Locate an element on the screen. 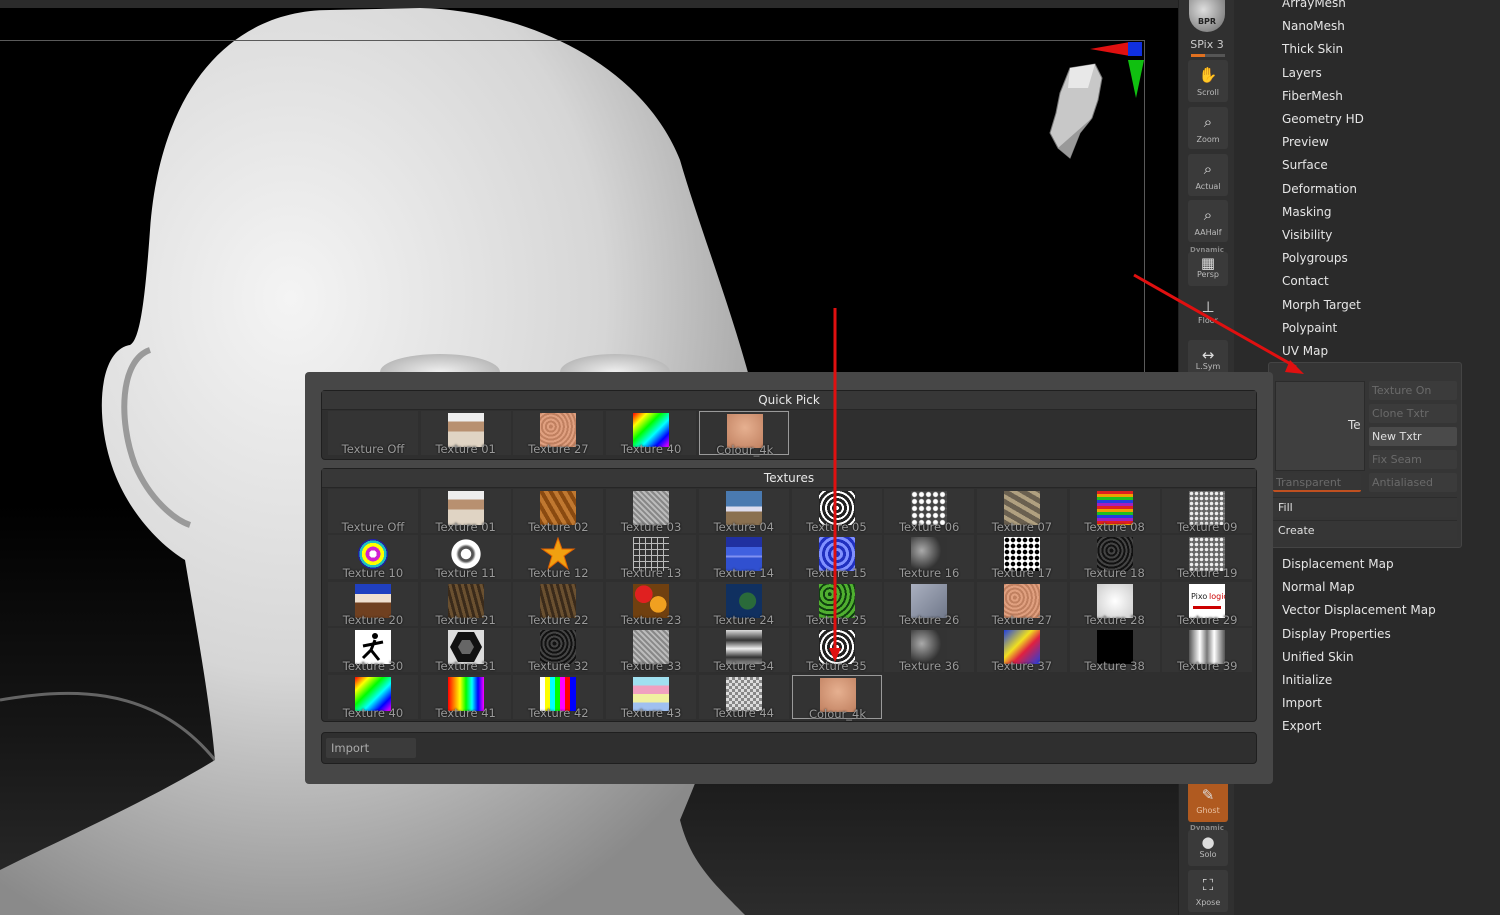 The width and height of the screenshot is (1500, 915). tool-menu-item-contact: Contact is located at coordinates (1305, 281).